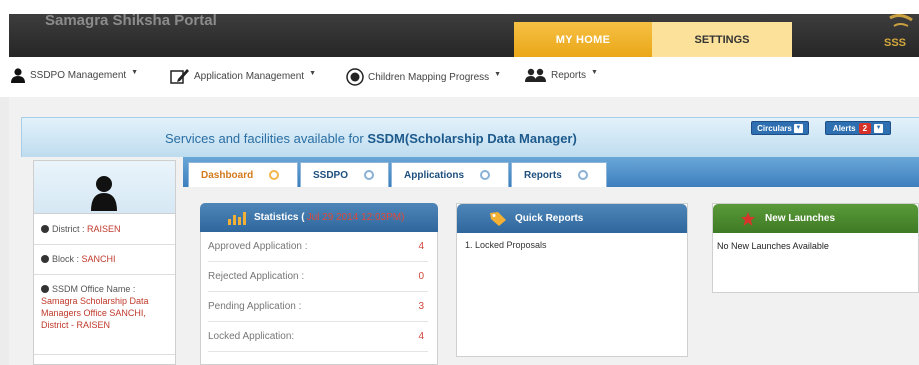 This screenshot has width=919, height=365. What do you see at coordinates (895, 43) in the screenshot?
I see `logo-text: SSS` at bounding box center [895, 43].